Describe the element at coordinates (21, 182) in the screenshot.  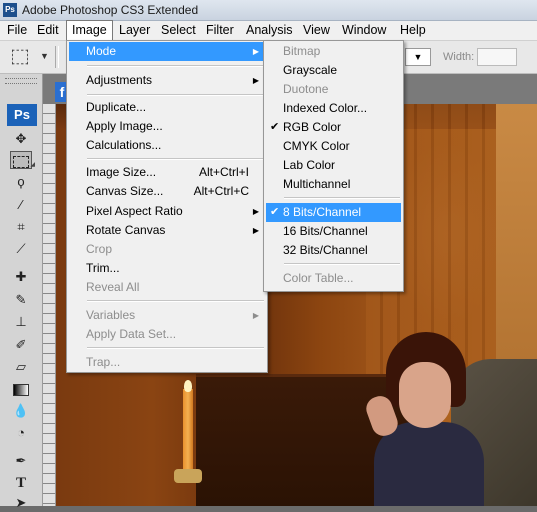
I see `lasso-tool-icon: ϙ` at that location.